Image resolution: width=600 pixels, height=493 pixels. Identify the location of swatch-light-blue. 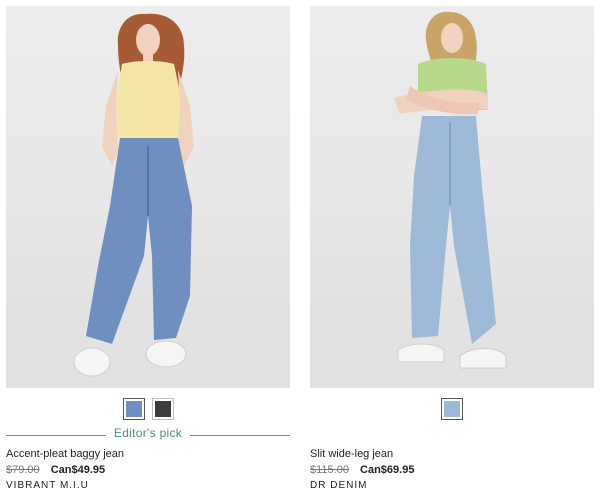
(452, 409).